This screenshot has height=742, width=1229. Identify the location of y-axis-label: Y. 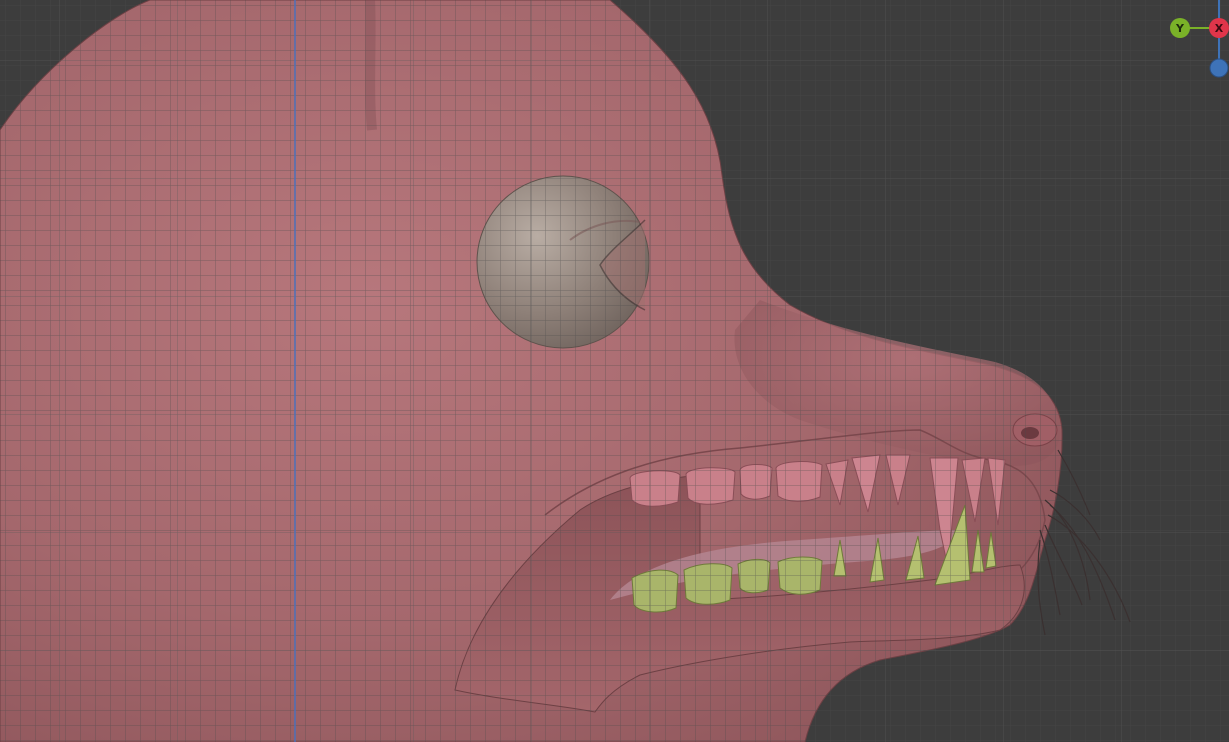
(1180, 28).